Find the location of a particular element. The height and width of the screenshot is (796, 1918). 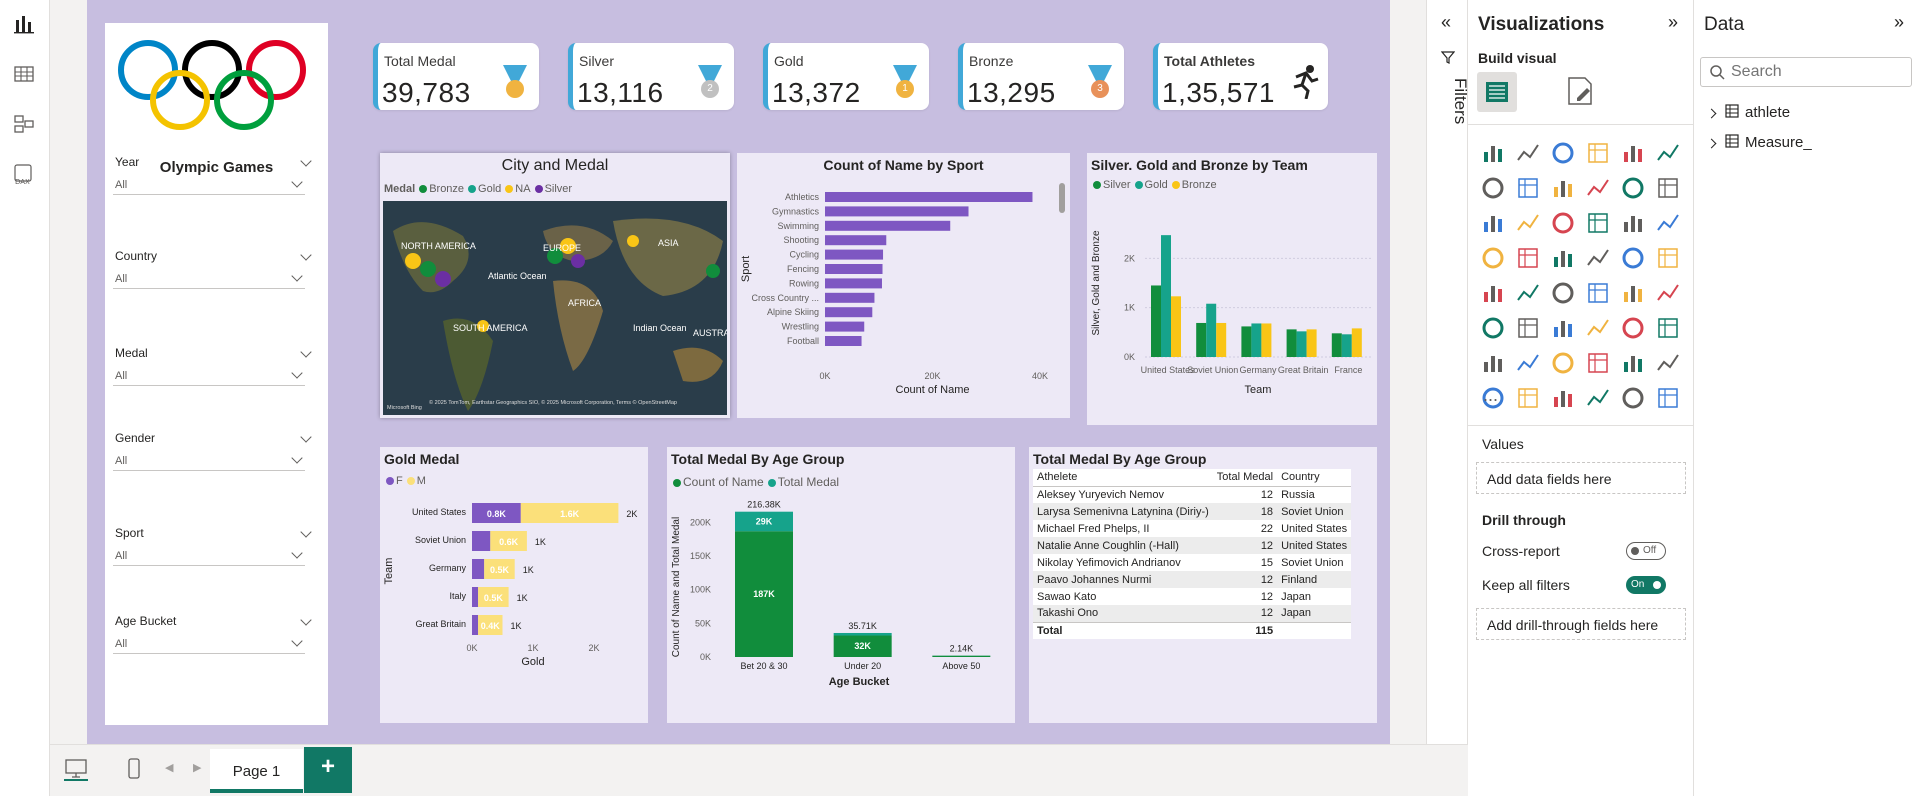

kpi-card: Silver 13,116 2 is located at coordinates (651, 76).